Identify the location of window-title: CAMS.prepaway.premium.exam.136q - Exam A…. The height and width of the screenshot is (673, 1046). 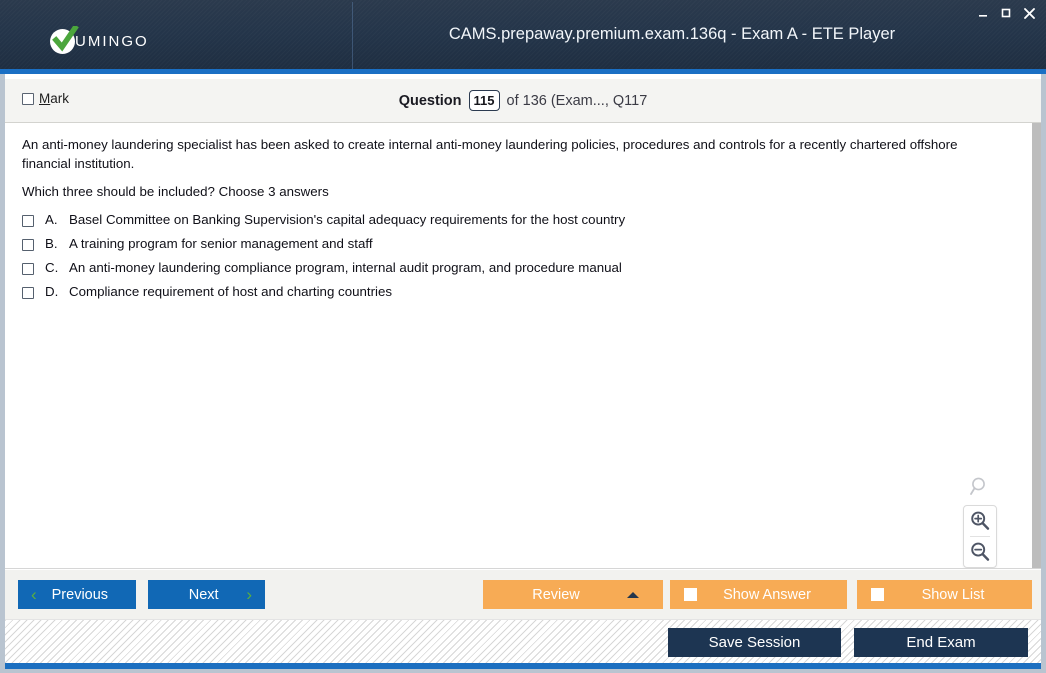
(672, 34).